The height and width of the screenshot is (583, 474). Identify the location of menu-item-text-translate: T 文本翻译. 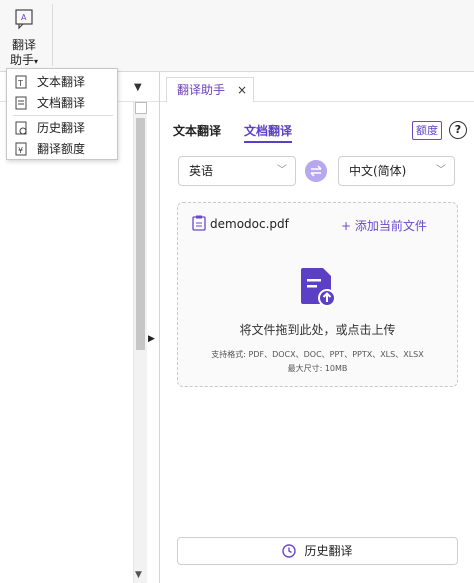
(62, 82).